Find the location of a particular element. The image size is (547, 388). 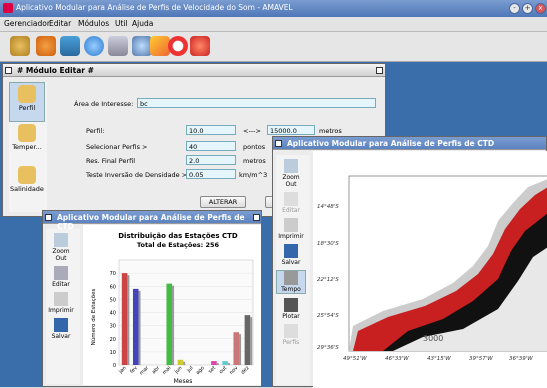

menu-editar: Editar is located at coordinates (60, 23).